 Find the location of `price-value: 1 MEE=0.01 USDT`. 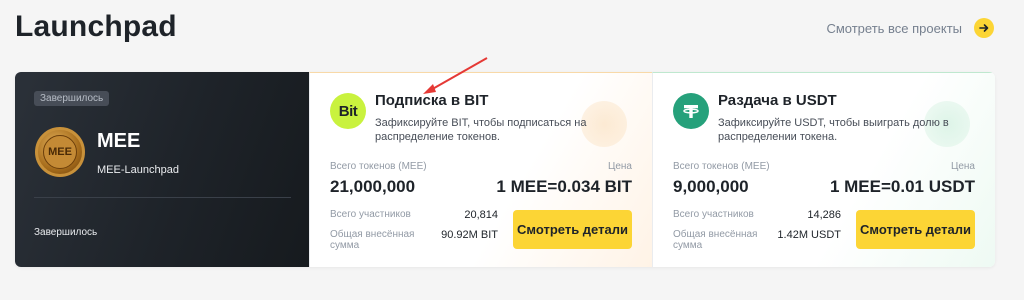

price-value: 1 MEE=0.01 USDT is located at coordinates (902, 186).